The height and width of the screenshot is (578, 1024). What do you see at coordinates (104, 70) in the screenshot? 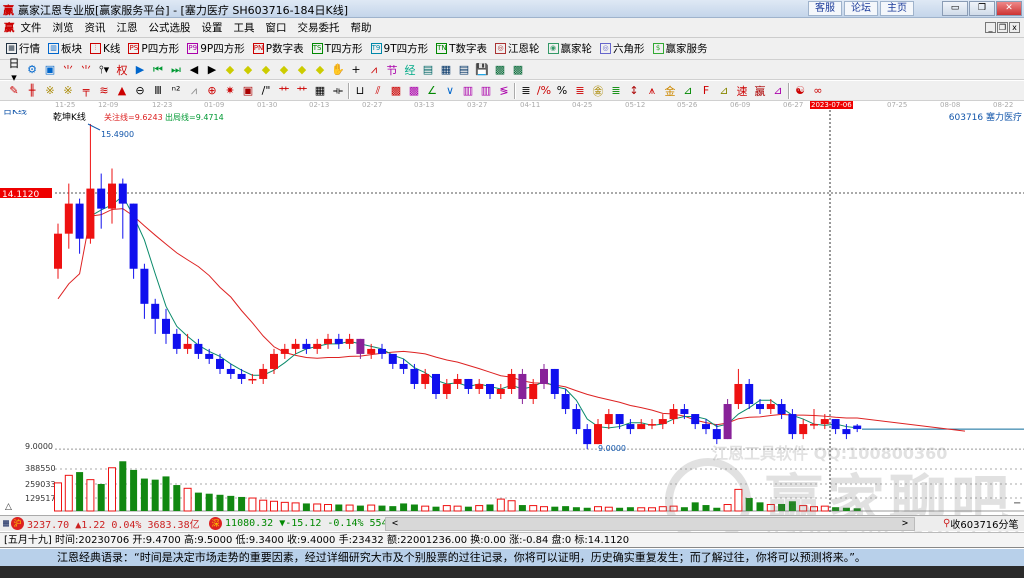
I see `candle-type-icon: ⫯▾` at bounding box center [104, 70].